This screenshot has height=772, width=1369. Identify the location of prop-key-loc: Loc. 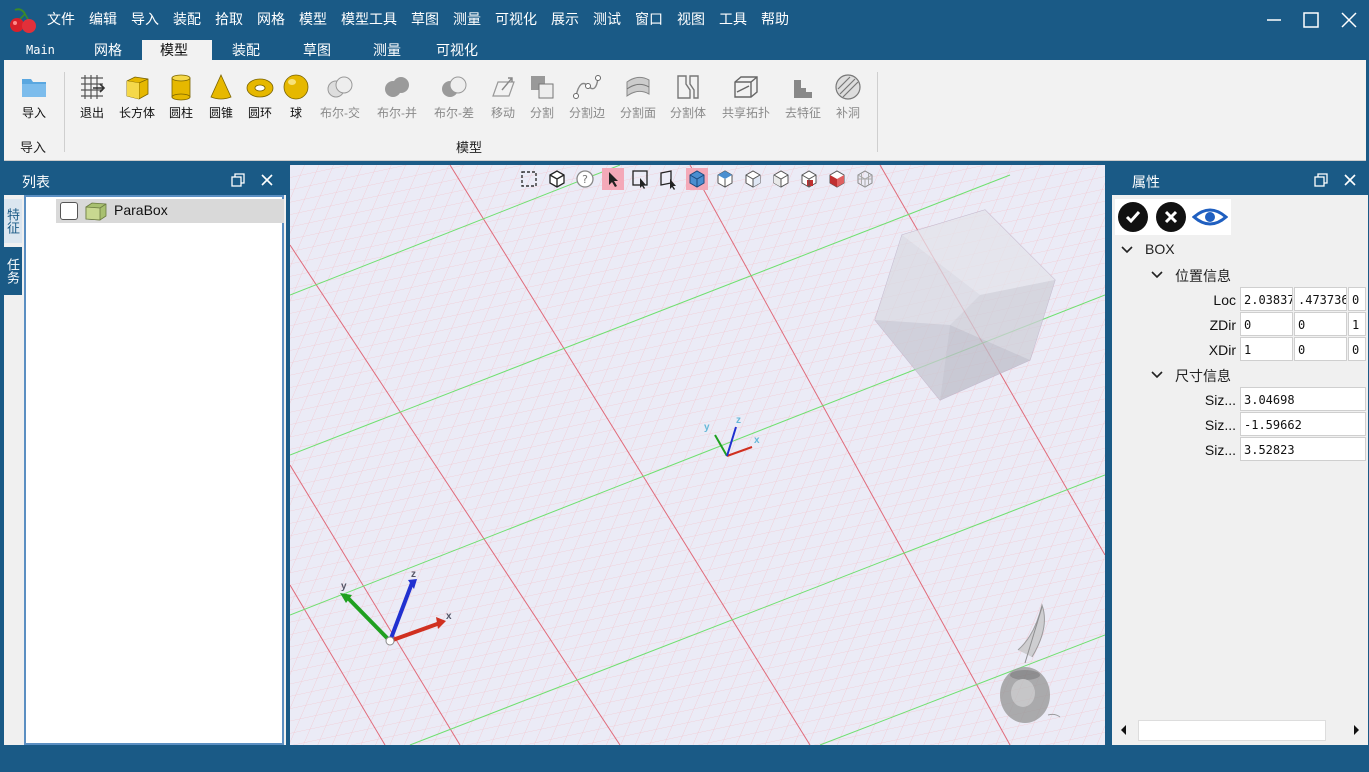
(1224, 300).